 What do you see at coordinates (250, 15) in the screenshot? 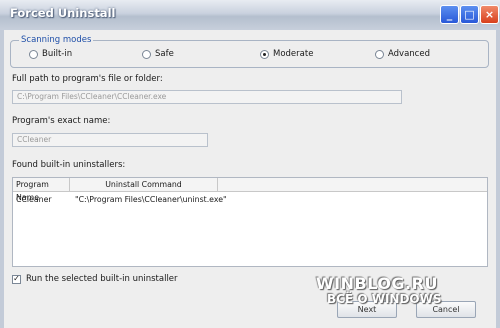
I see `title-bar: Forced Uninstall _ □ ×` at bounding box center [250, 15].